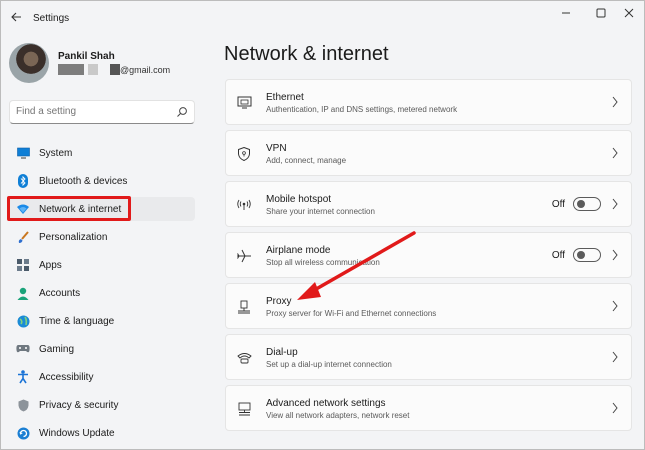 Image resolution: width=645 pixels, height=450 pixels. What do you see at coordinates (244, 256) in the screenshot?
I see `airplane-icon` at bounding box center [244, 256].